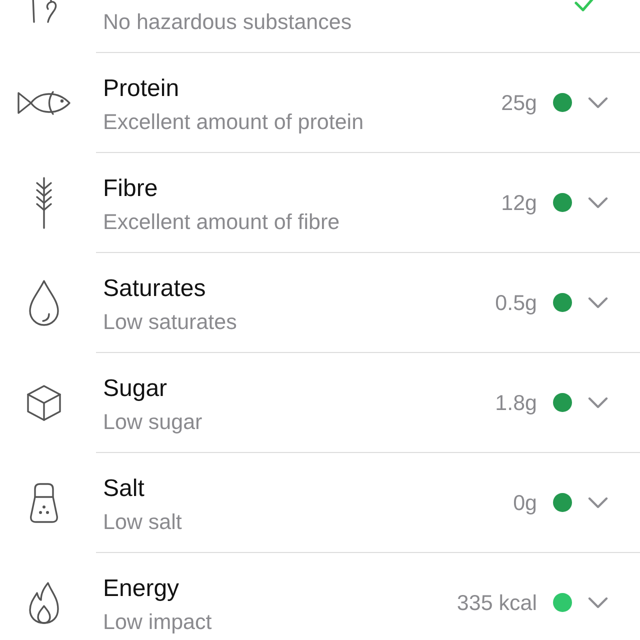 This screenshot has height=640, width=640. Describe the element at coordinates (123, 488) in the screenshot. I see `row-title: Salt` at that location.